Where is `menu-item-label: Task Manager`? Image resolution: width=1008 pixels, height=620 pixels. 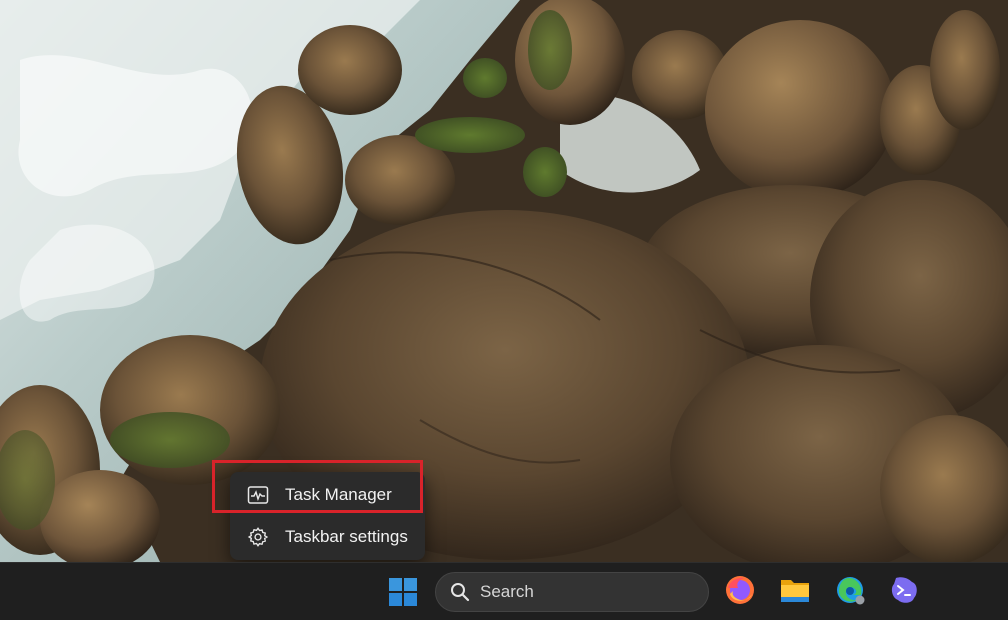
menu-item-label: Task Manager is located at coordinates (338, 494).